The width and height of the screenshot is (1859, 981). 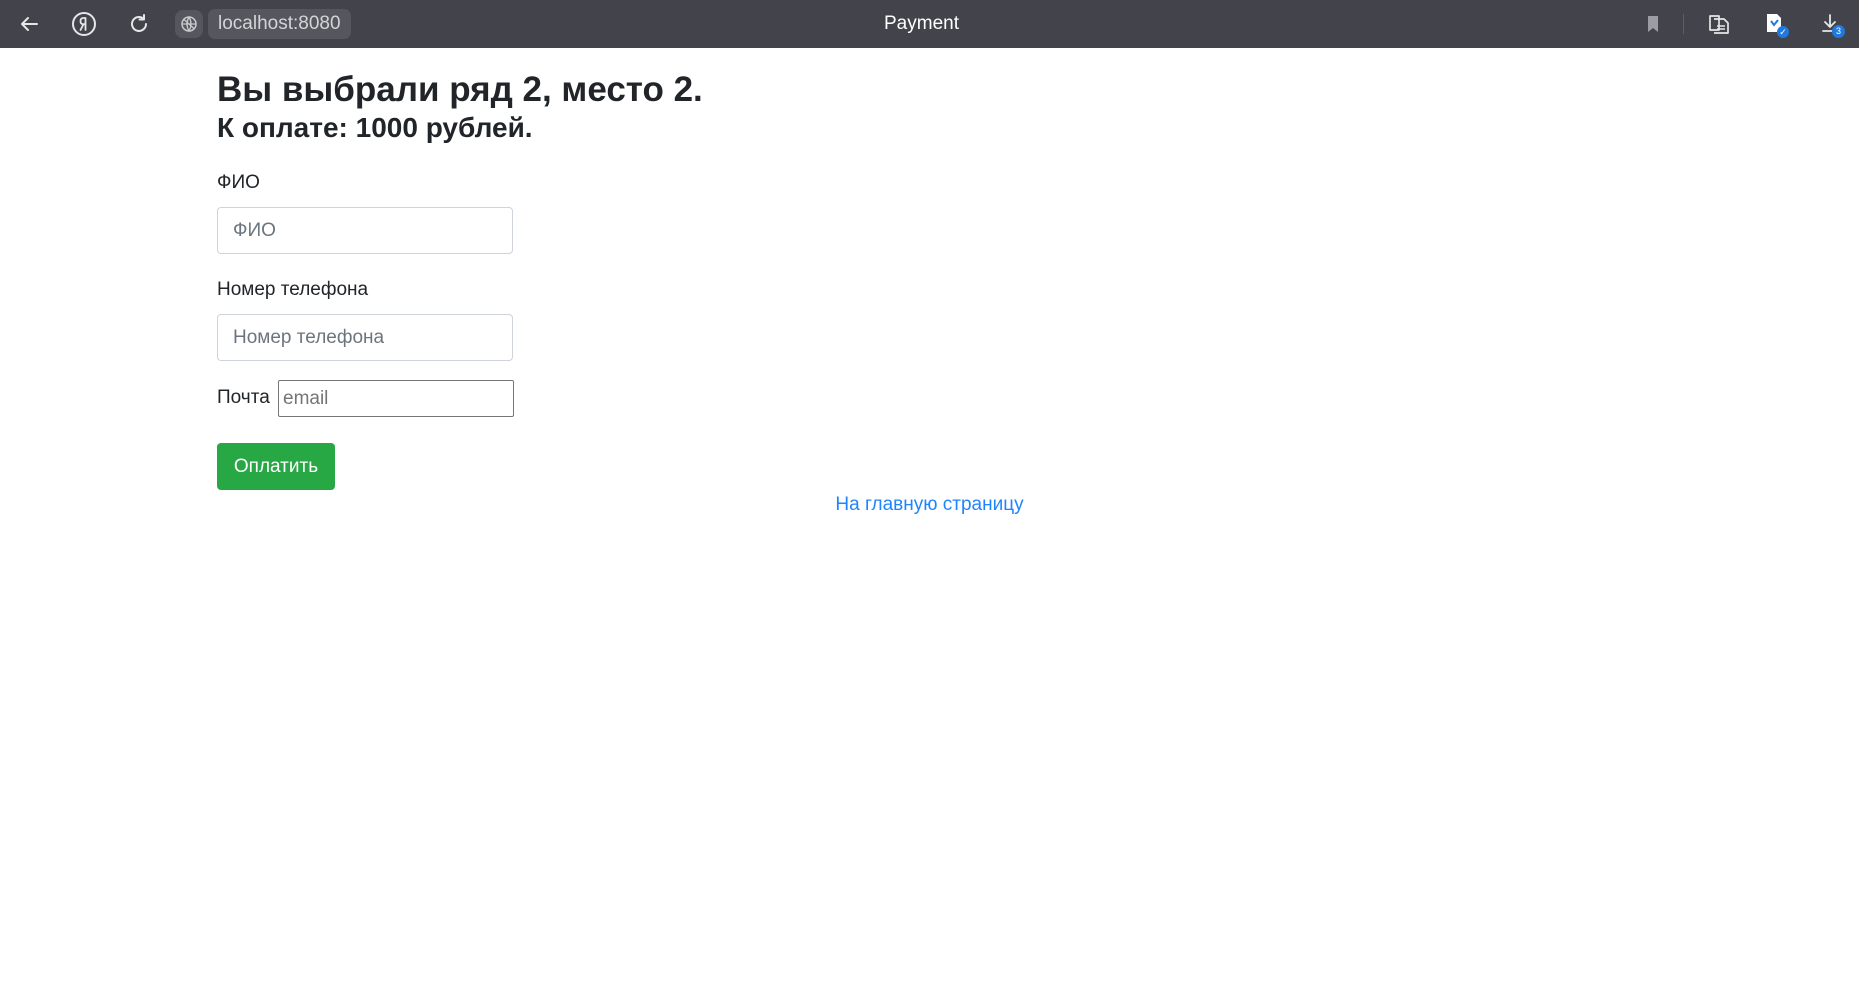 I want to click on downloads-count-badge: 3, so click(x=1838, y=31).